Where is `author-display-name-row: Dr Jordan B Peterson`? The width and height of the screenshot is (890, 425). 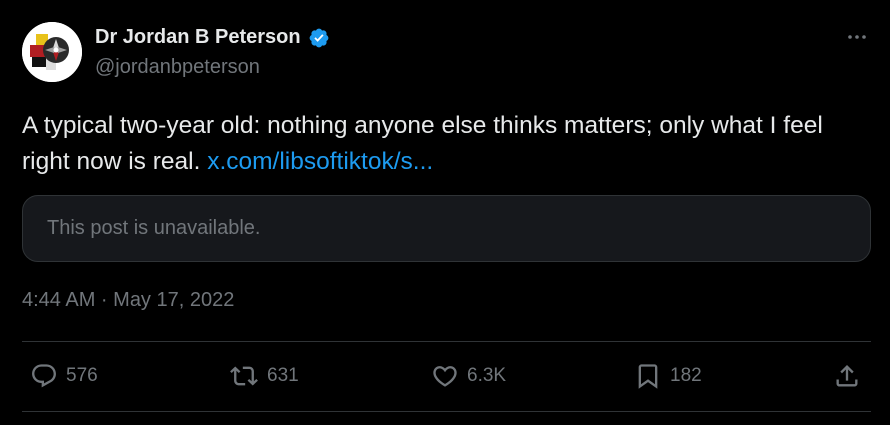 author-display-name-row: Dr Jordan B Peterson is located at coordinates (212, 37).